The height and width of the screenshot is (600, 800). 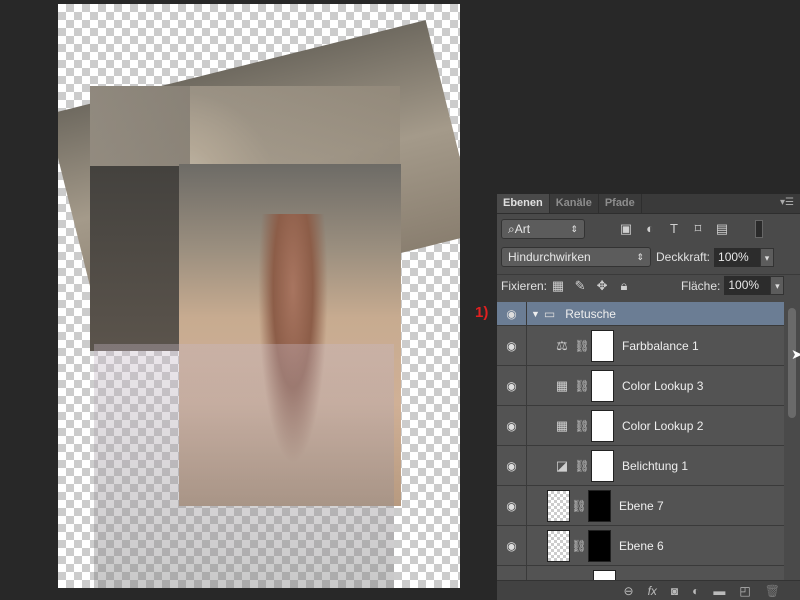 I want to click on folder-icon: ▬, so click(x=719, y=591).